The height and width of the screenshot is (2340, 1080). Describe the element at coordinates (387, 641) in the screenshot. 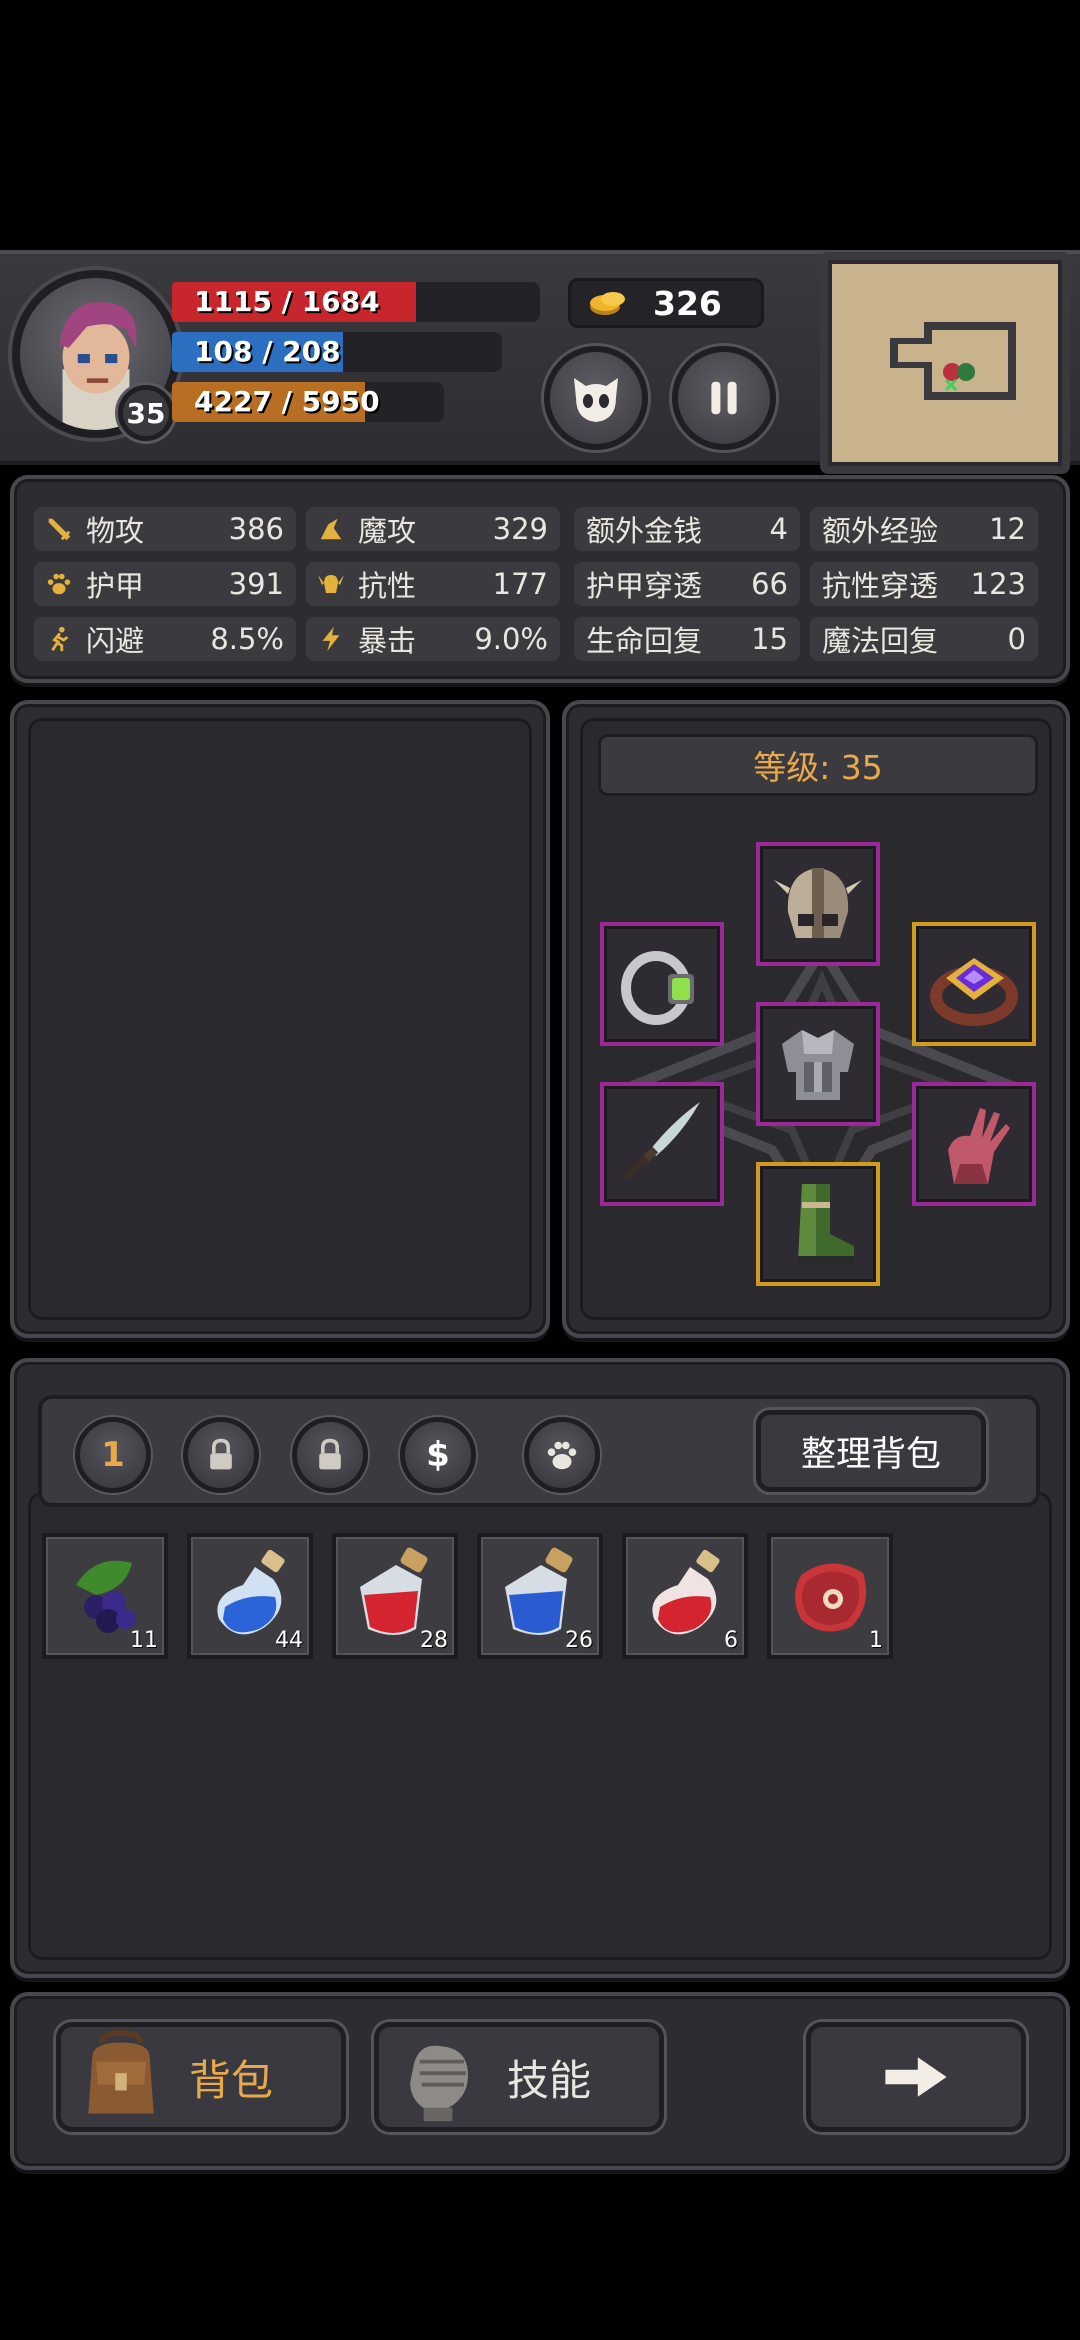

I see `stat-label: 暴击` at that location.